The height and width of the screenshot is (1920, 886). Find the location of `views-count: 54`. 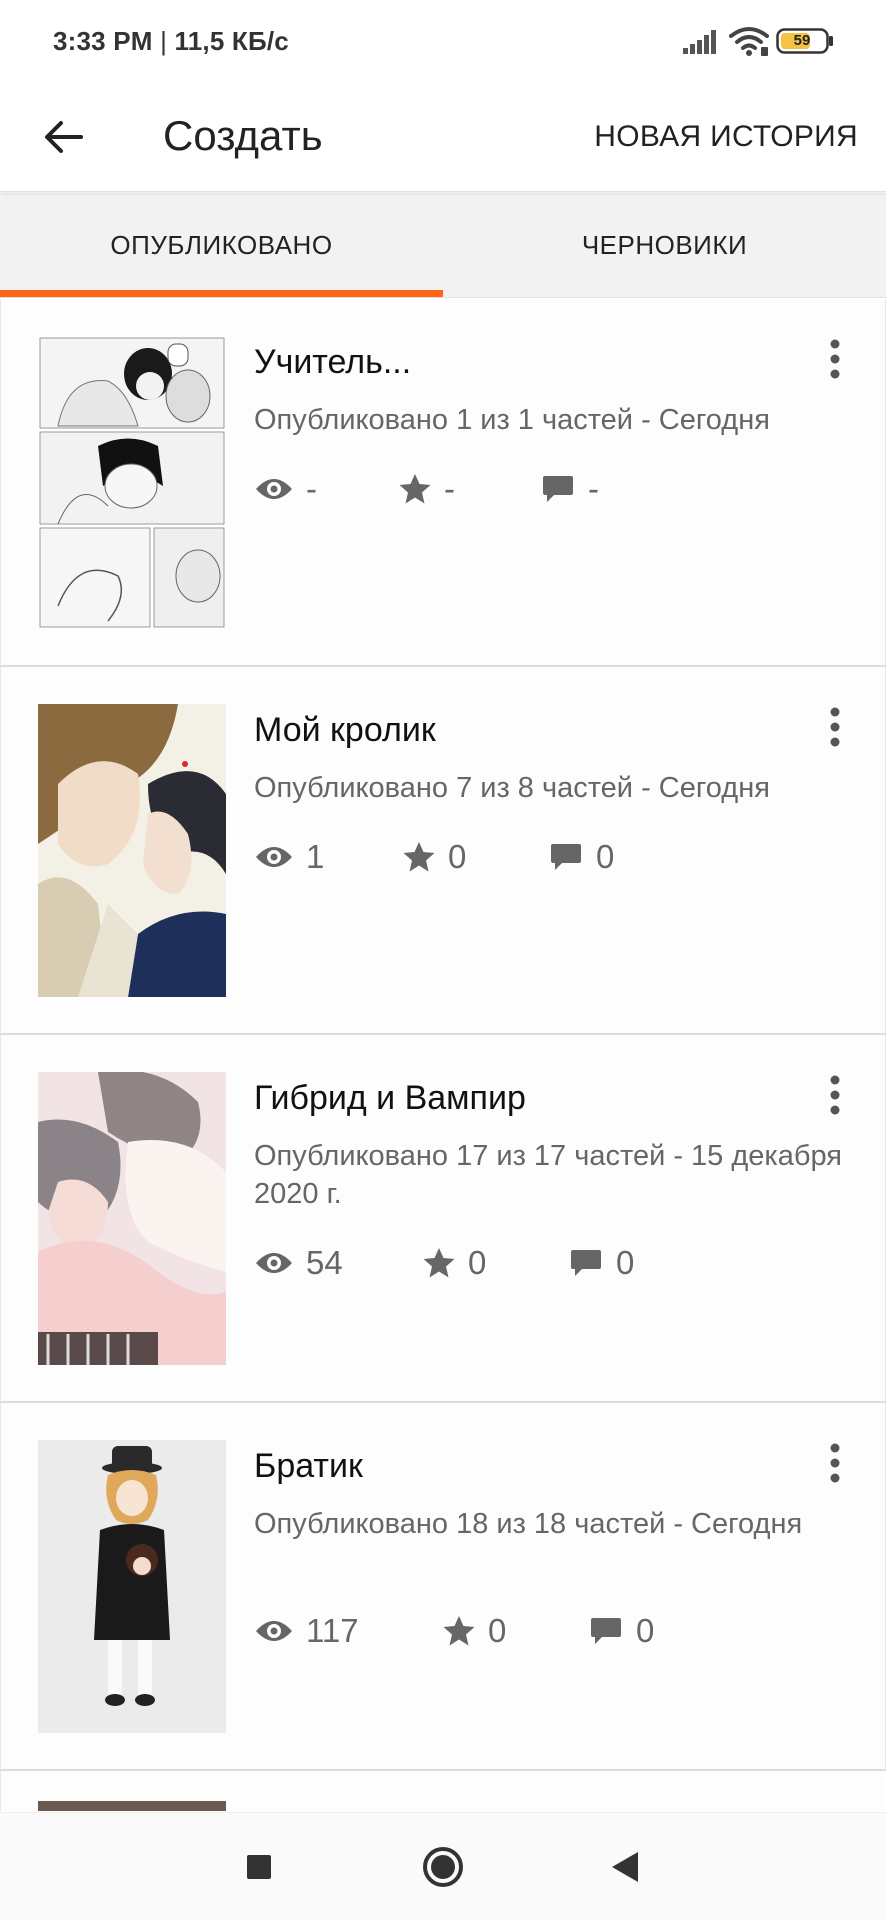

views-count: 54 is located at coordinates (324, 1262).